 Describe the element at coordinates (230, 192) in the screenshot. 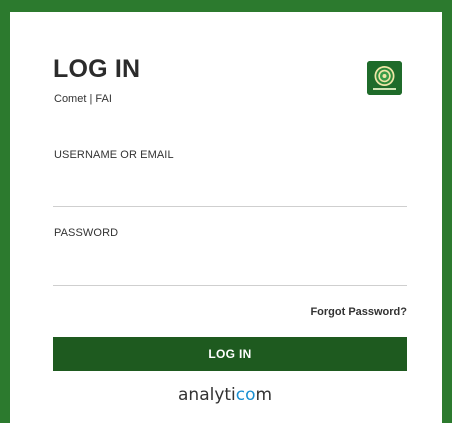

I see `username-input` at that location.